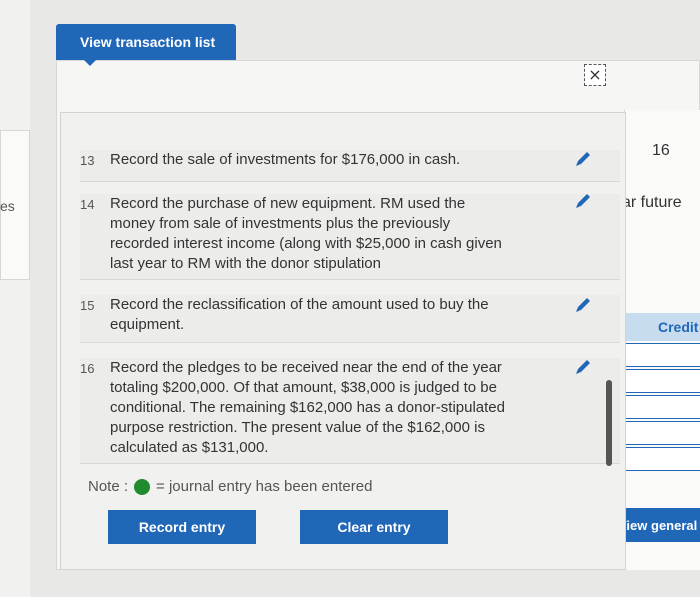 The image size is (700, 597). Describe the element at coordinates (661, 150) in the screenshot. I see `background-transaction-number: 16` at that location.